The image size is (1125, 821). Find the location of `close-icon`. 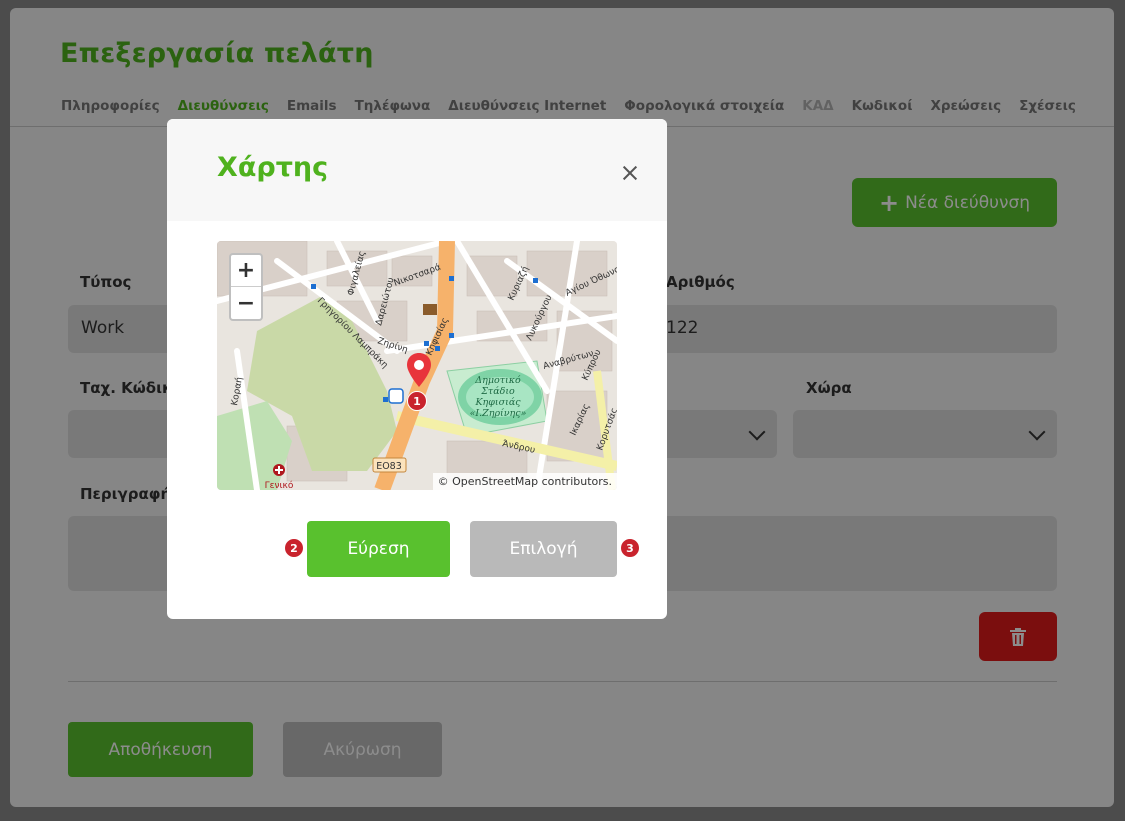

close-icon is located at coordinates (630, 173).